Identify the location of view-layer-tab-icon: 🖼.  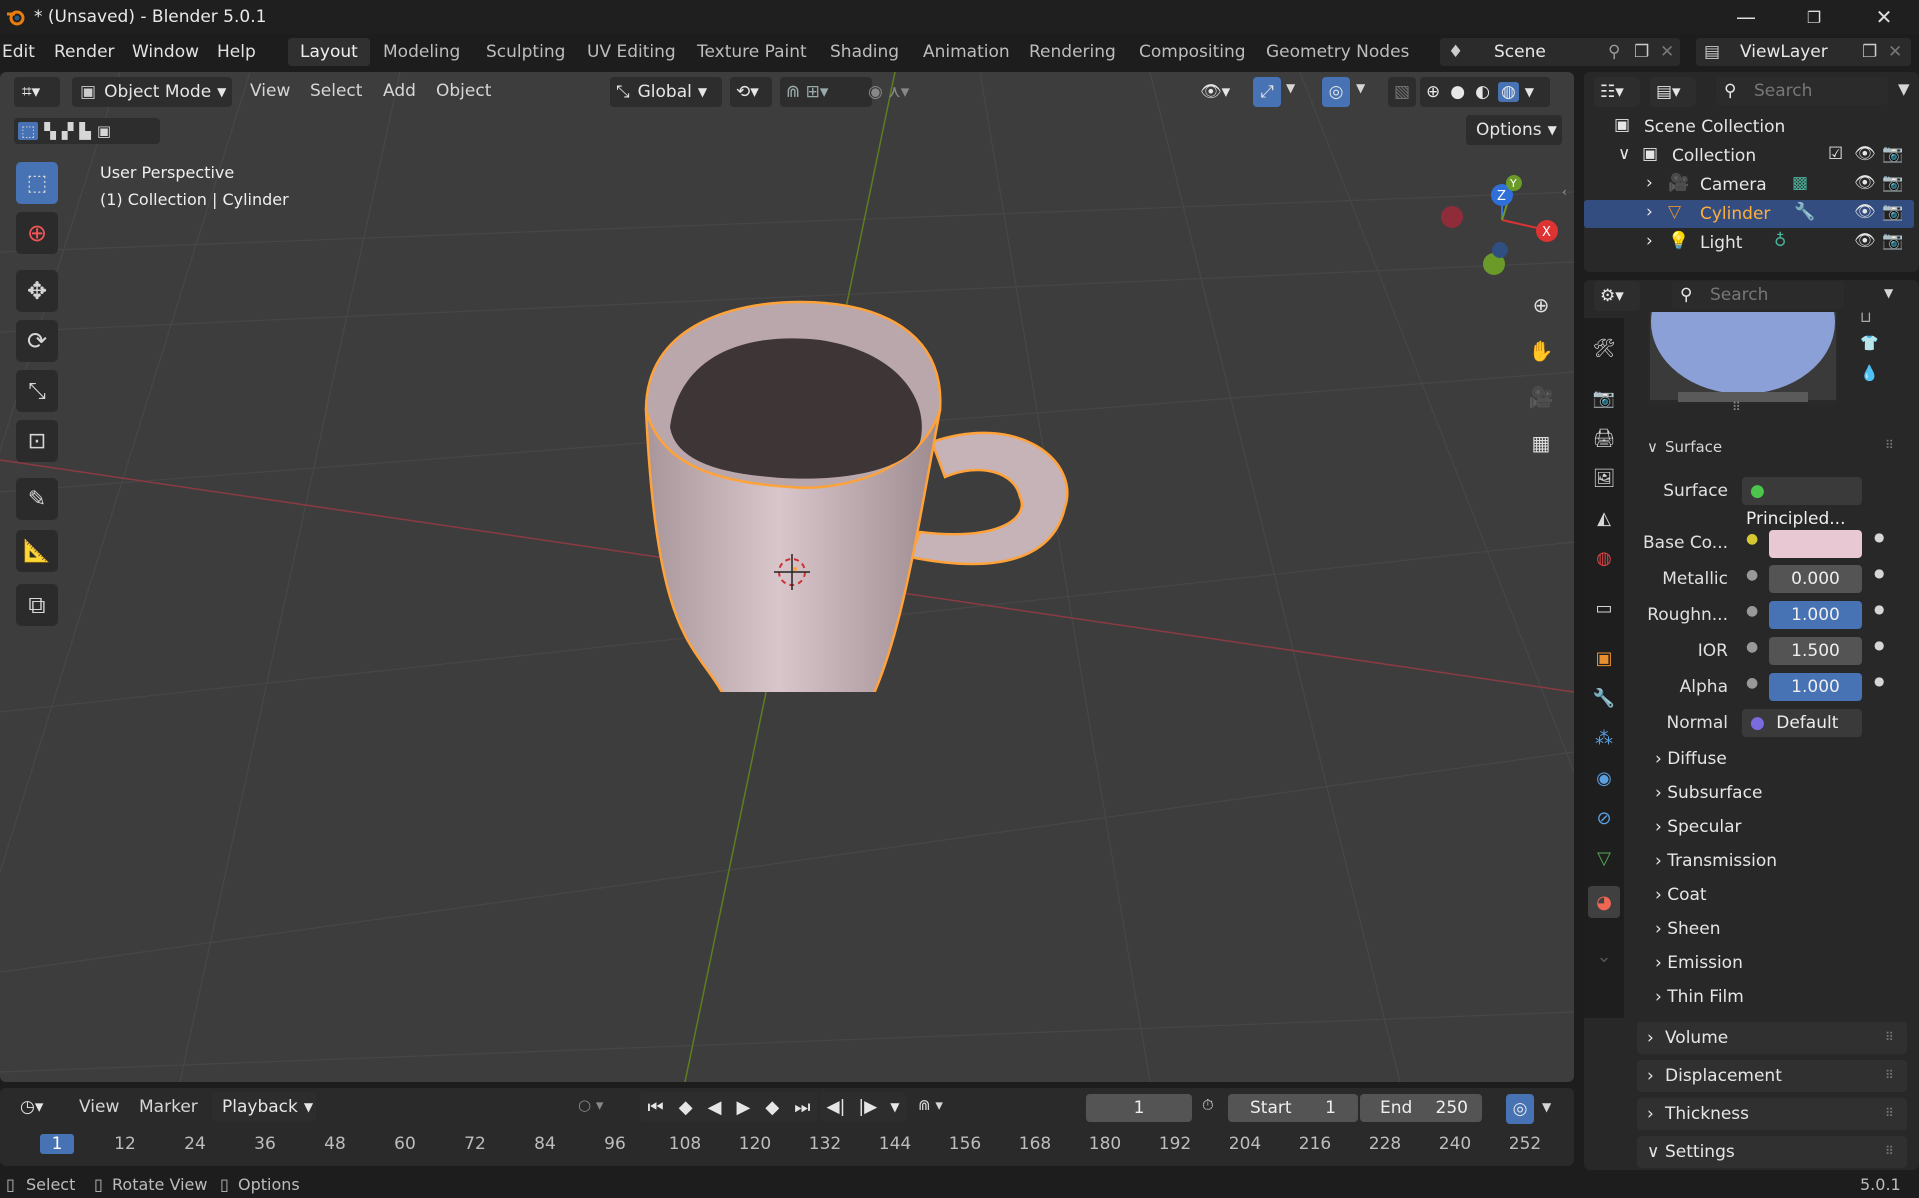
(1604, 478).